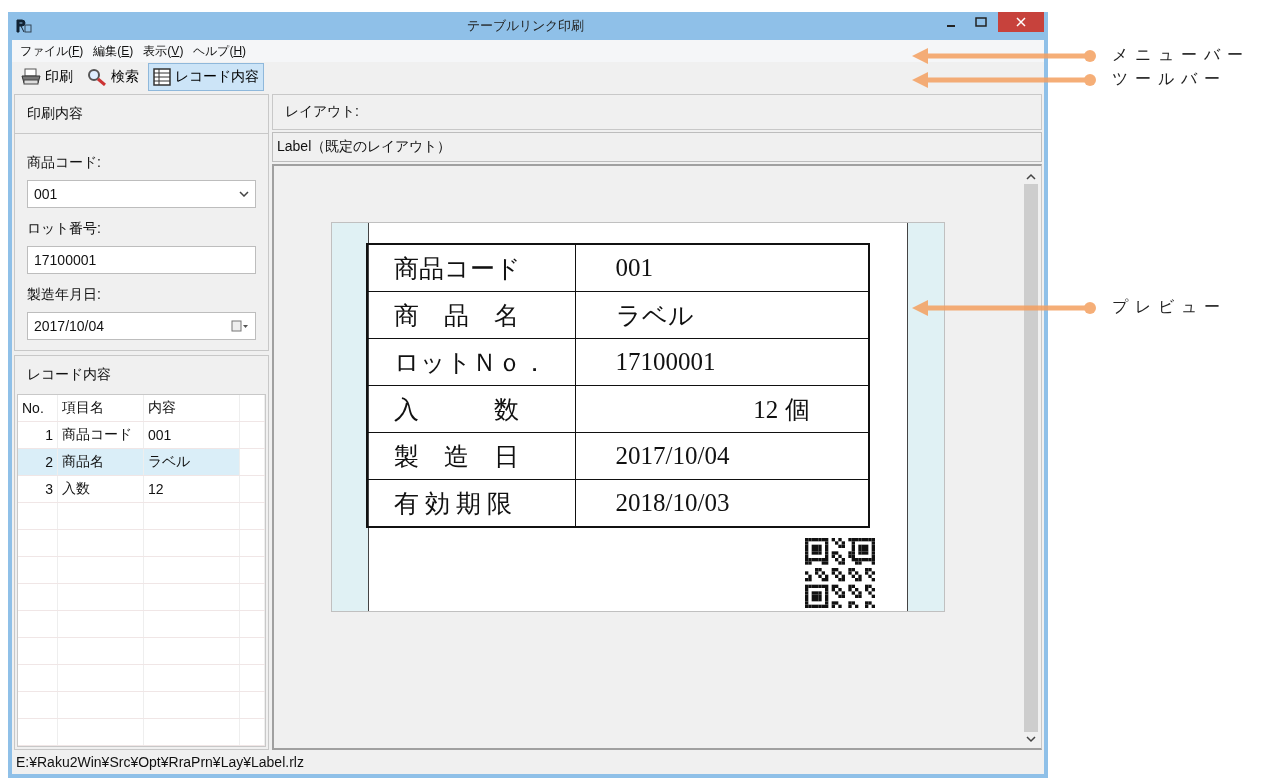  I want to click on menu-item: 編集(E), so click(113, 51).